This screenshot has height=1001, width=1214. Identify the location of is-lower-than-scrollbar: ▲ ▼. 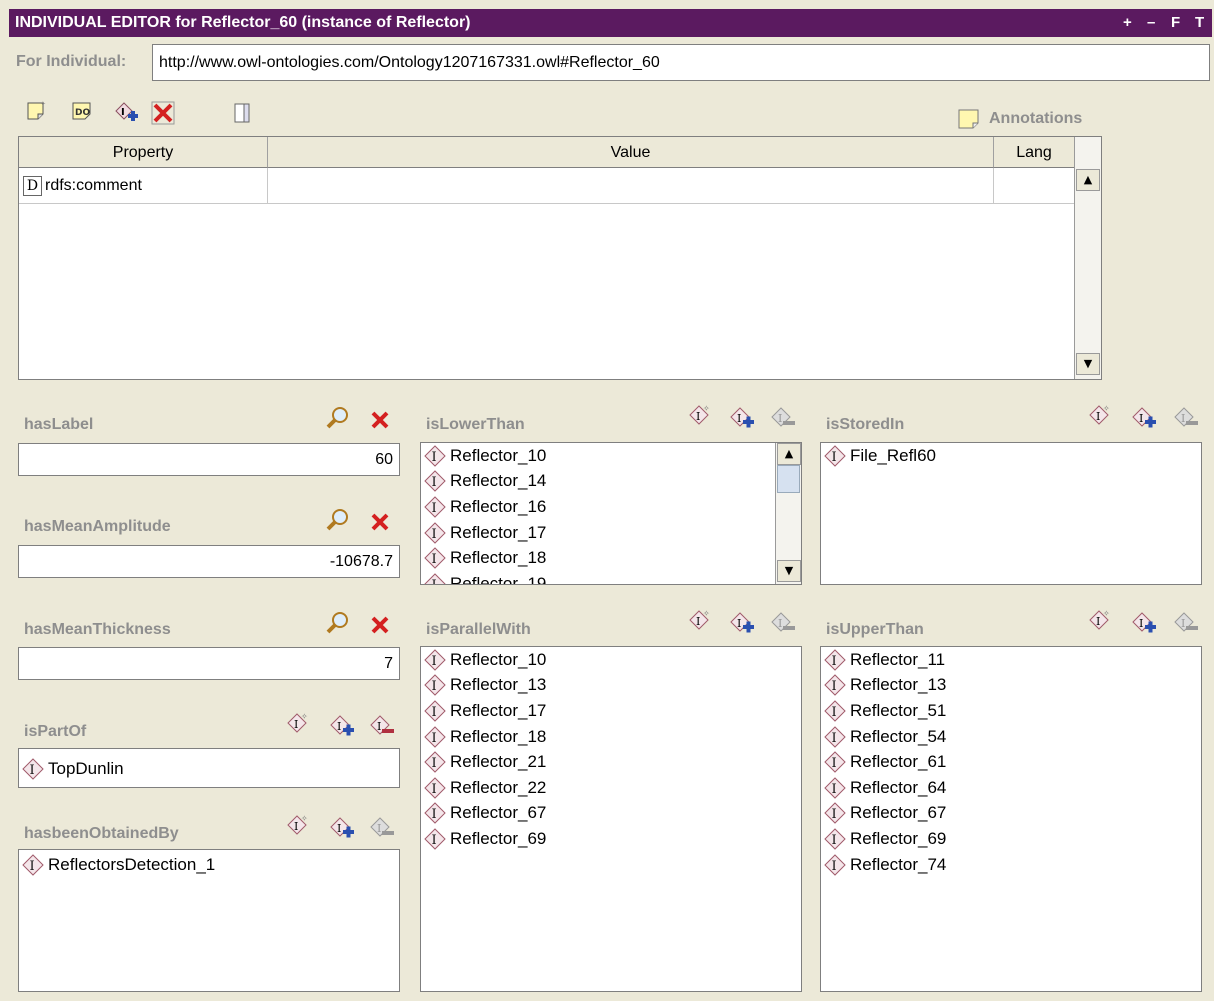
(788, 513).